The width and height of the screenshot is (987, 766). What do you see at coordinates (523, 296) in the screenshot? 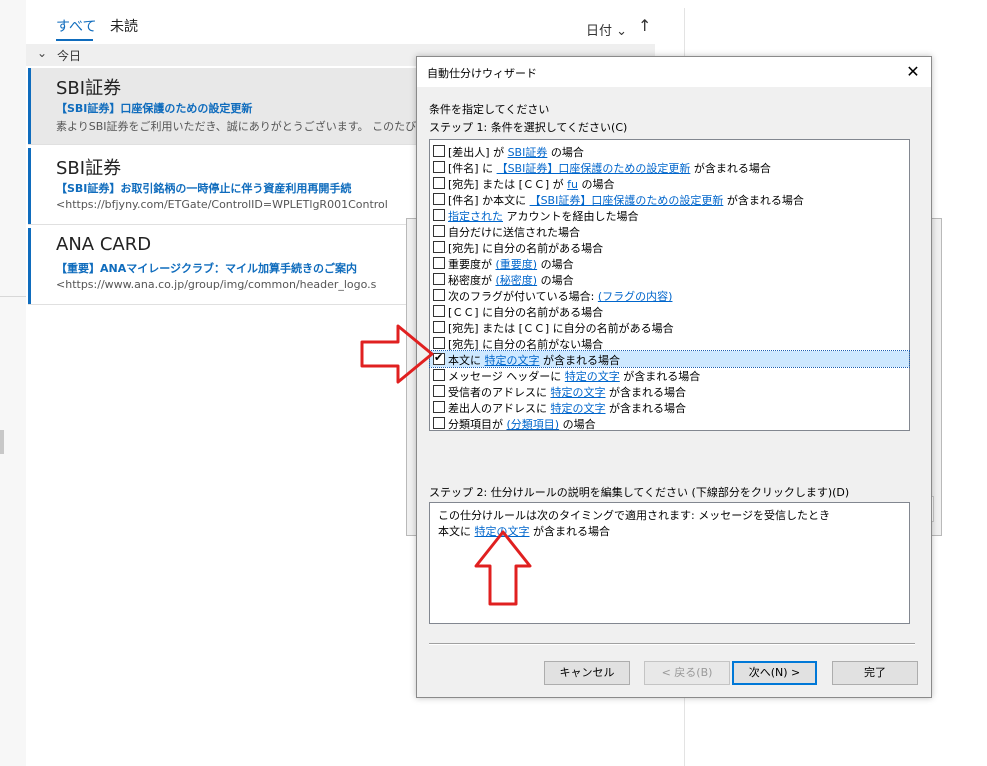
I see `condition-text: 次のフラグが付いている場合:` at bounding box center [523, 296].